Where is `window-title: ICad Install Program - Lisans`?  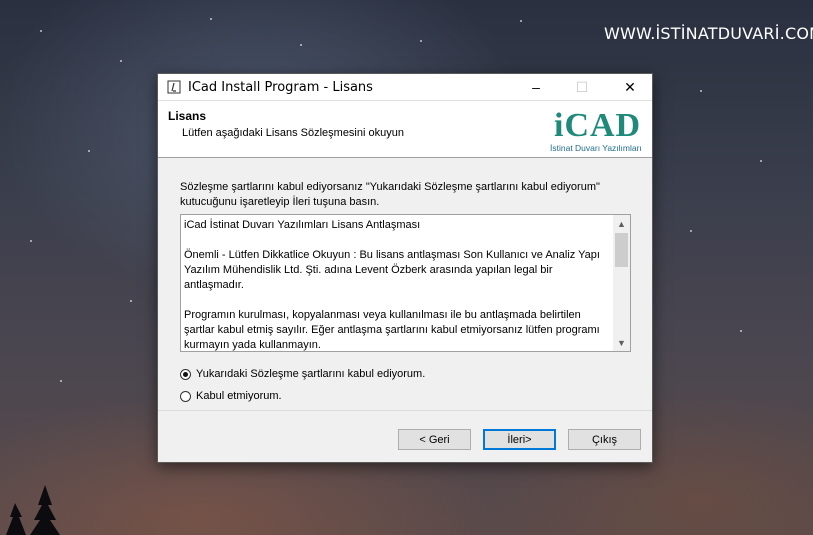 window-title: ICad Install Program - Lisans is located at coordinates (280, 87).